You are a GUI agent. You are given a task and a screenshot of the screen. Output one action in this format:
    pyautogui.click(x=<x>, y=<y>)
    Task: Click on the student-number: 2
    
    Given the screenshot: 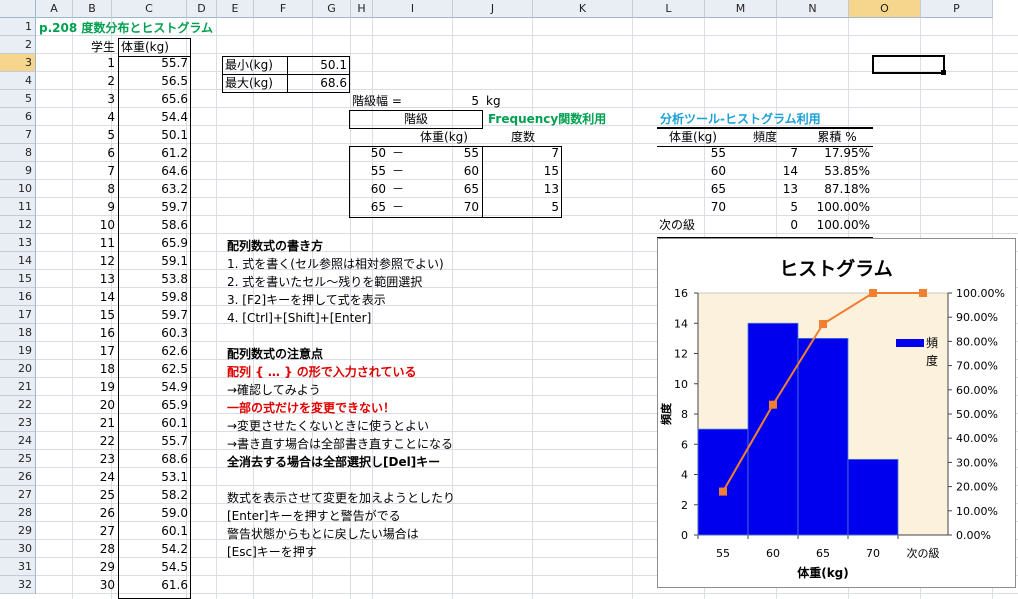 What is the action you would take?
    pyautogui.click(x=111, y=81)
    